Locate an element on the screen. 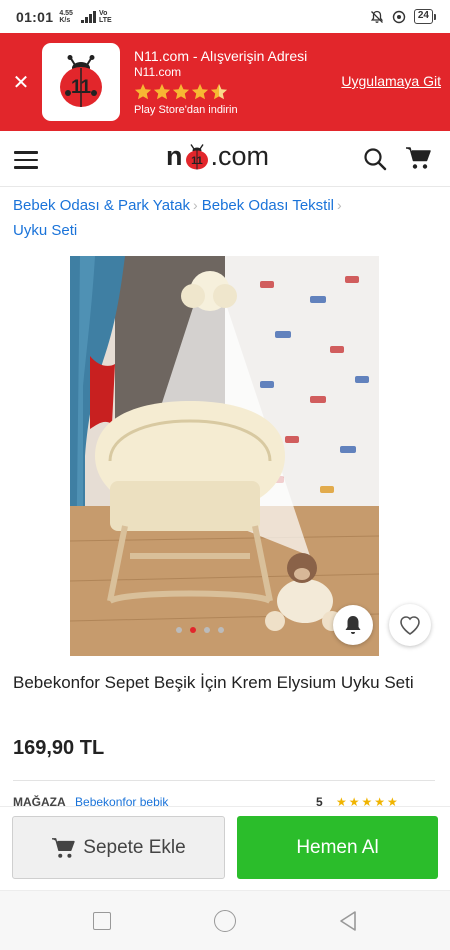 This screenshot has width=450, height=950. action-bar: Sepete Ekle Hemen Al is located at coordinates (225, 848).